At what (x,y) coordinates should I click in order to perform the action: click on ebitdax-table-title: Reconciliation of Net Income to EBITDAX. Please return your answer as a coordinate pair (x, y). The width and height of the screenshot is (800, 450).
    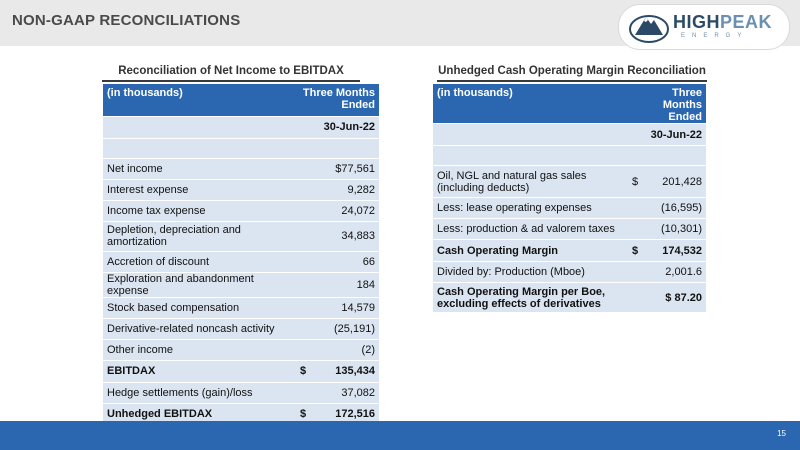
    Looking at the image, I should click on (231, 71).